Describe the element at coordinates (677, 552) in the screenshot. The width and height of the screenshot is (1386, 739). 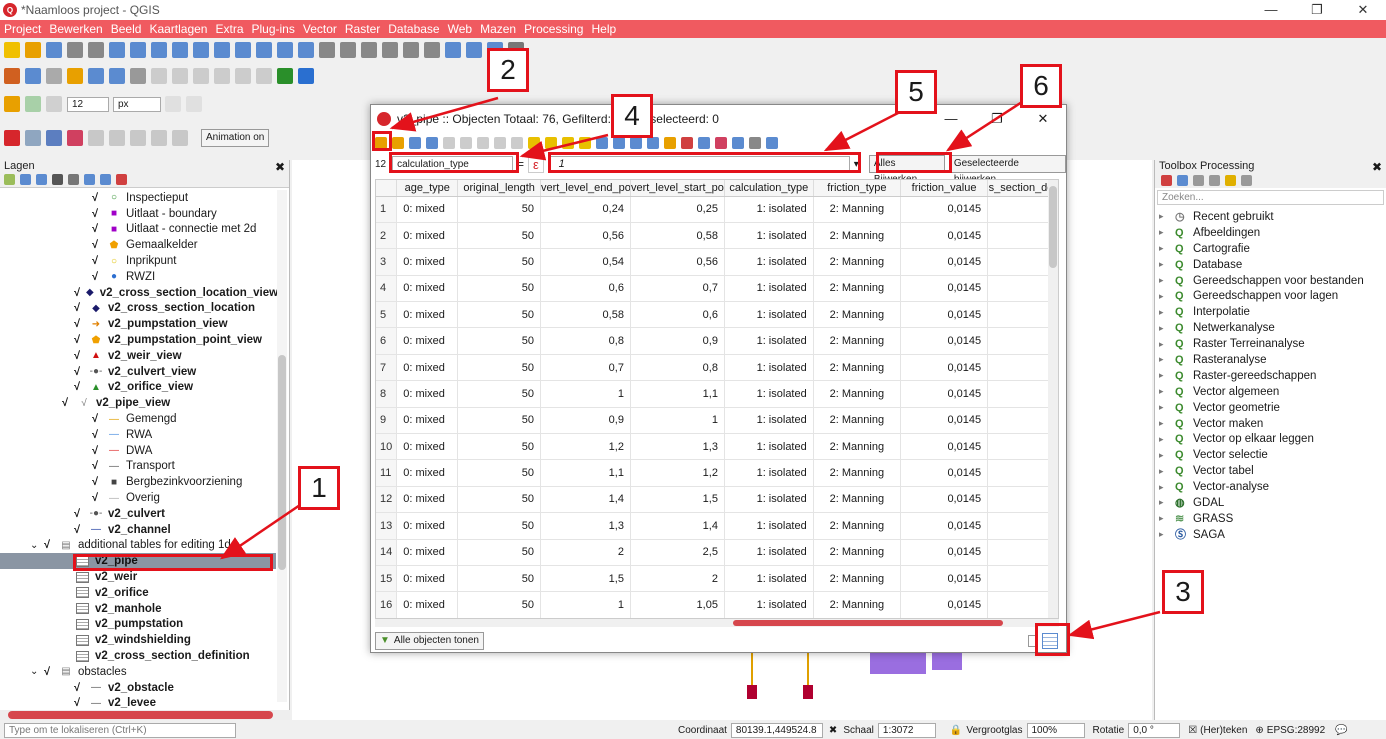
I see `table-cell: 2,5` at that location.